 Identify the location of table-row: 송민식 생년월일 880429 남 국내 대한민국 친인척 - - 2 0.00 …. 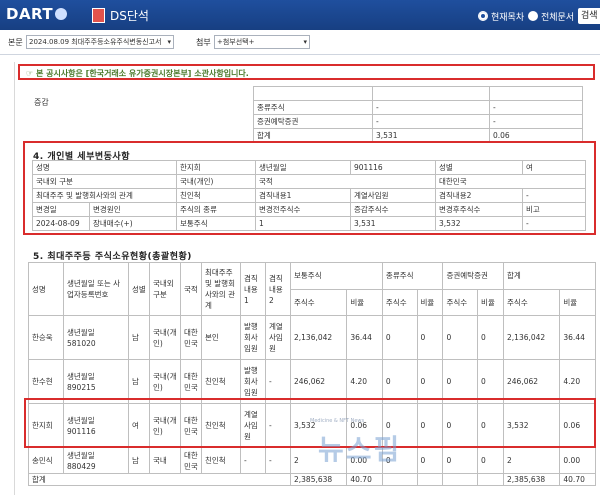
(312, 460).